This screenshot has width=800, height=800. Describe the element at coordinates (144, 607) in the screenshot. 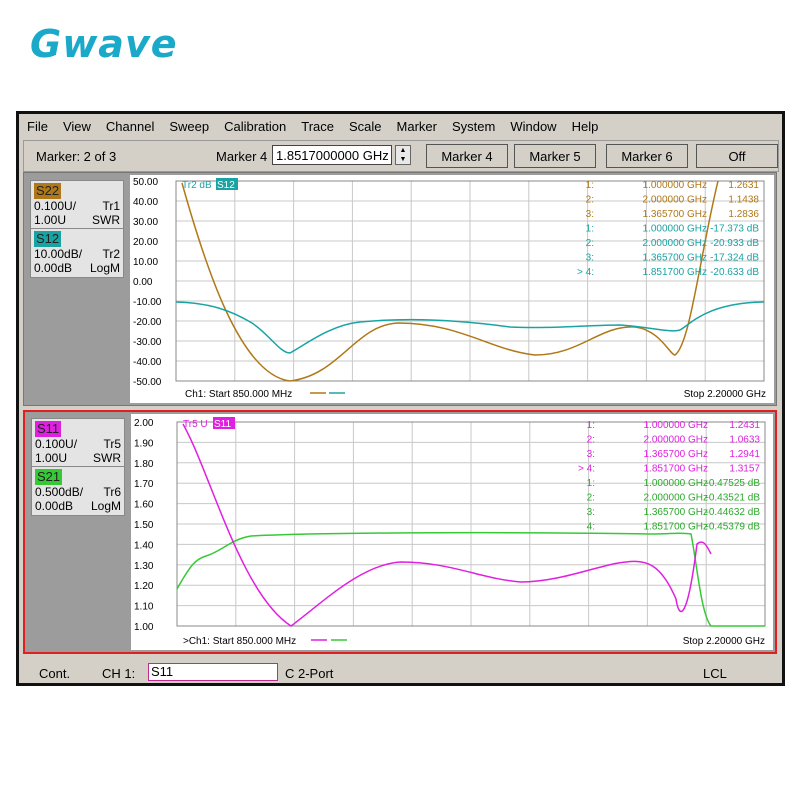

I see `y-tick-label: 1.10` at that location.